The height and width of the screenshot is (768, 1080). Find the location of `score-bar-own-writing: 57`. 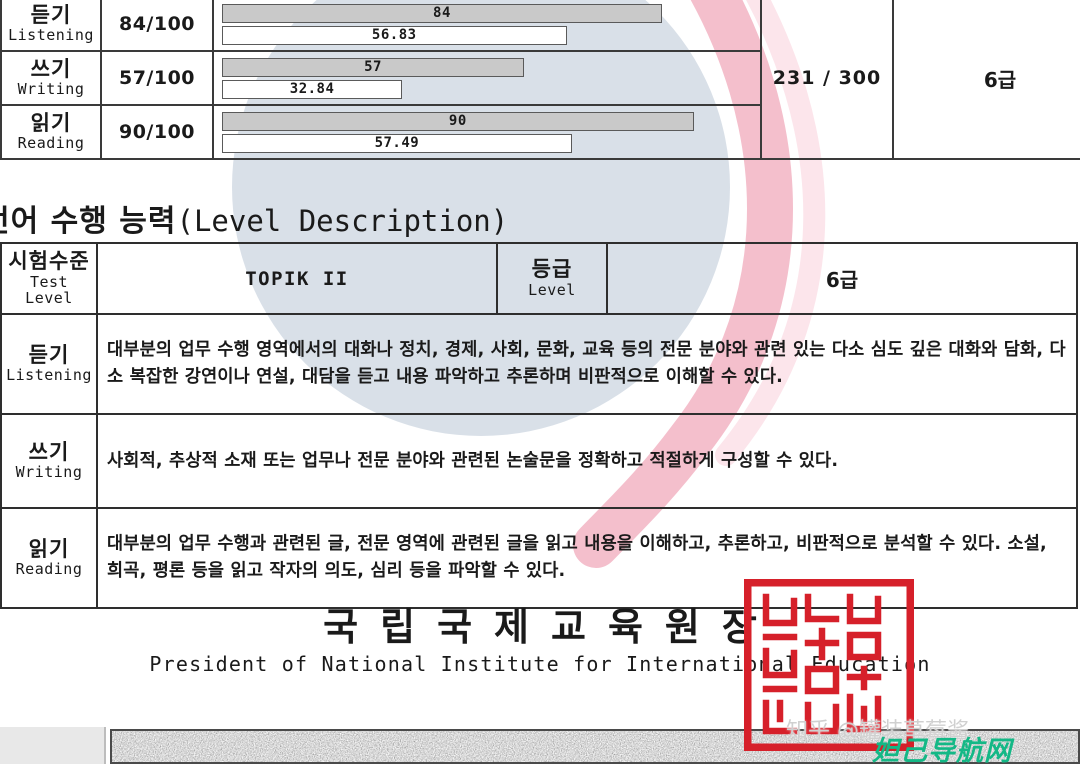

score-bar-own-writing: 57 is located at coordinates (373, 67).